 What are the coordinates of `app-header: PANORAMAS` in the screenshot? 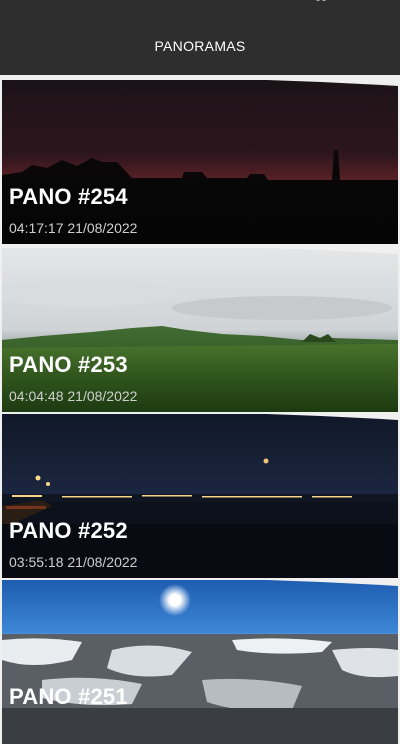 It's located at (200, 37).